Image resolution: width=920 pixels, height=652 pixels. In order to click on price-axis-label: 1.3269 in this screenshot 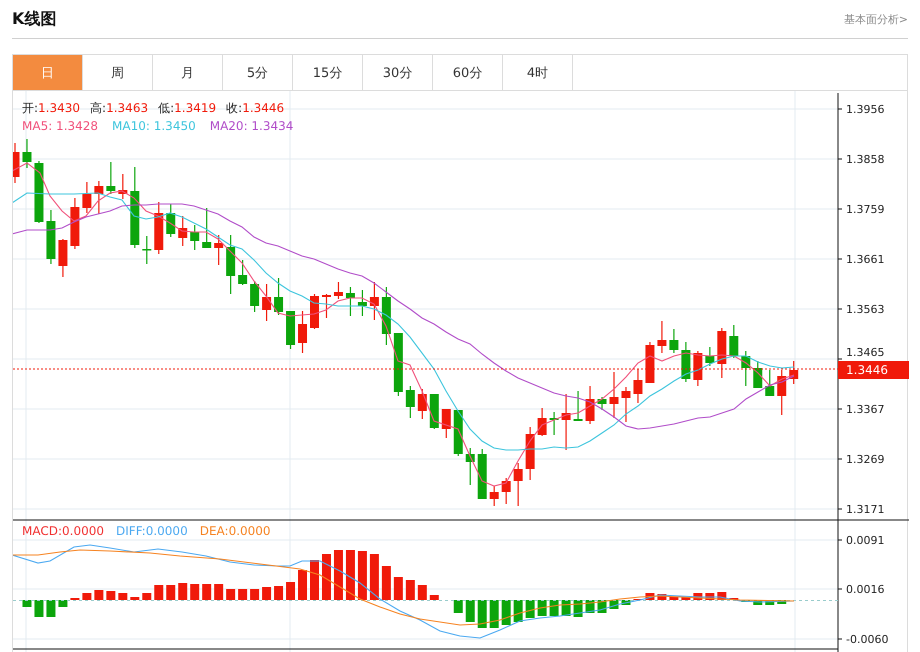, I will do `click(865, 459)`.